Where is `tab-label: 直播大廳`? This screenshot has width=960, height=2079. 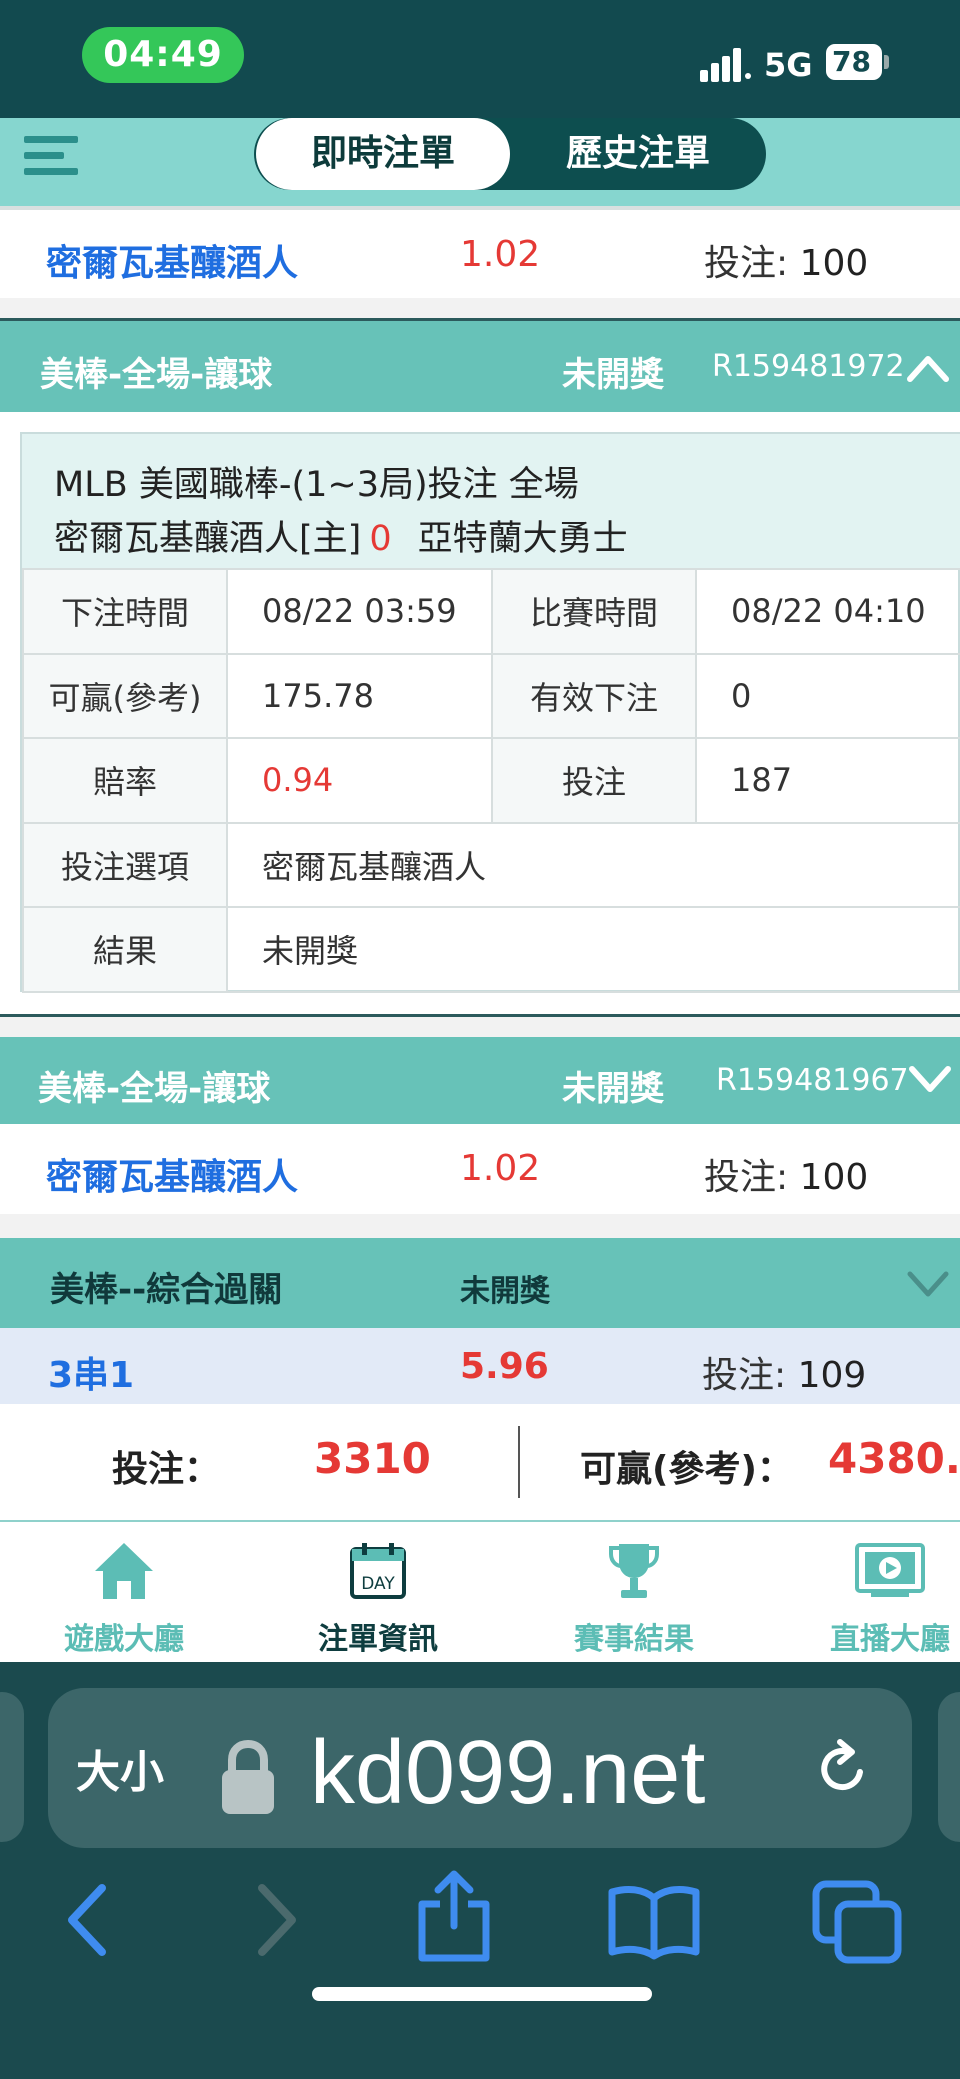 tab-label: 直播大廳 is located at coordinates (890, 1639).